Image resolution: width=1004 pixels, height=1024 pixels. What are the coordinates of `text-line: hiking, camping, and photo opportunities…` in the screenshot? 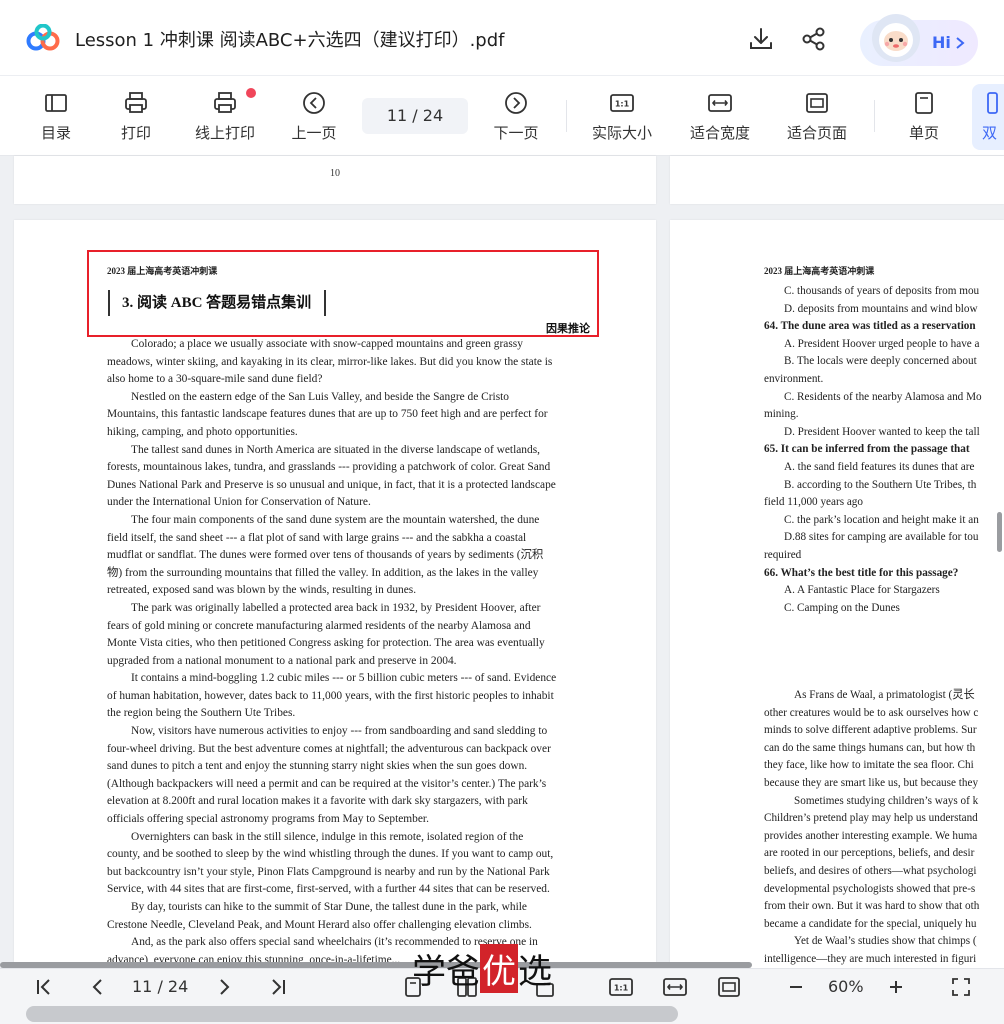 It's located at (202, 431).